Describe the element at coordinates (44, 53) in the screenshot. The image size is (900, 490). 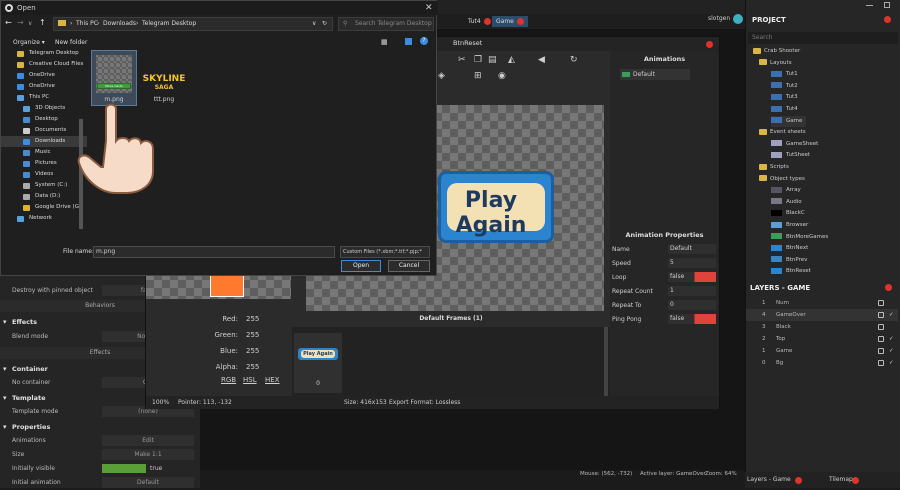
I see `nav-item: Telegram Desktop` at that location.